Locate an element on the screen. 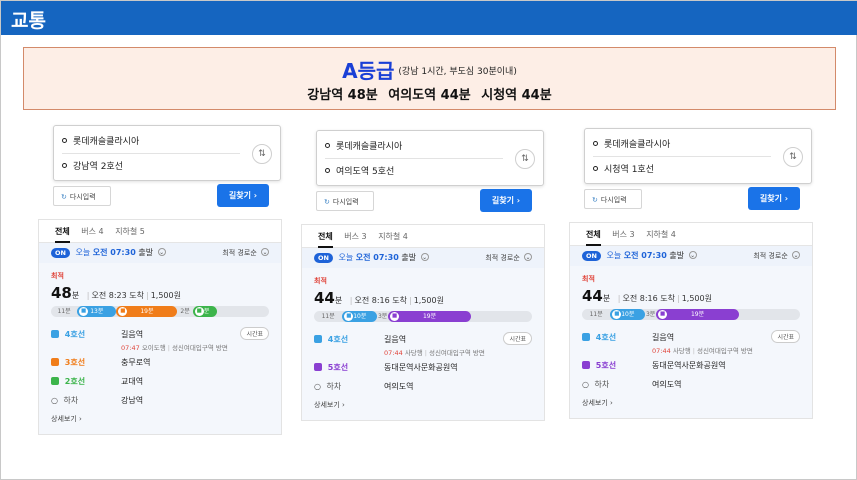 The image size is (857, 480). grade-title: A등급 is located at coordinates (368, 71).